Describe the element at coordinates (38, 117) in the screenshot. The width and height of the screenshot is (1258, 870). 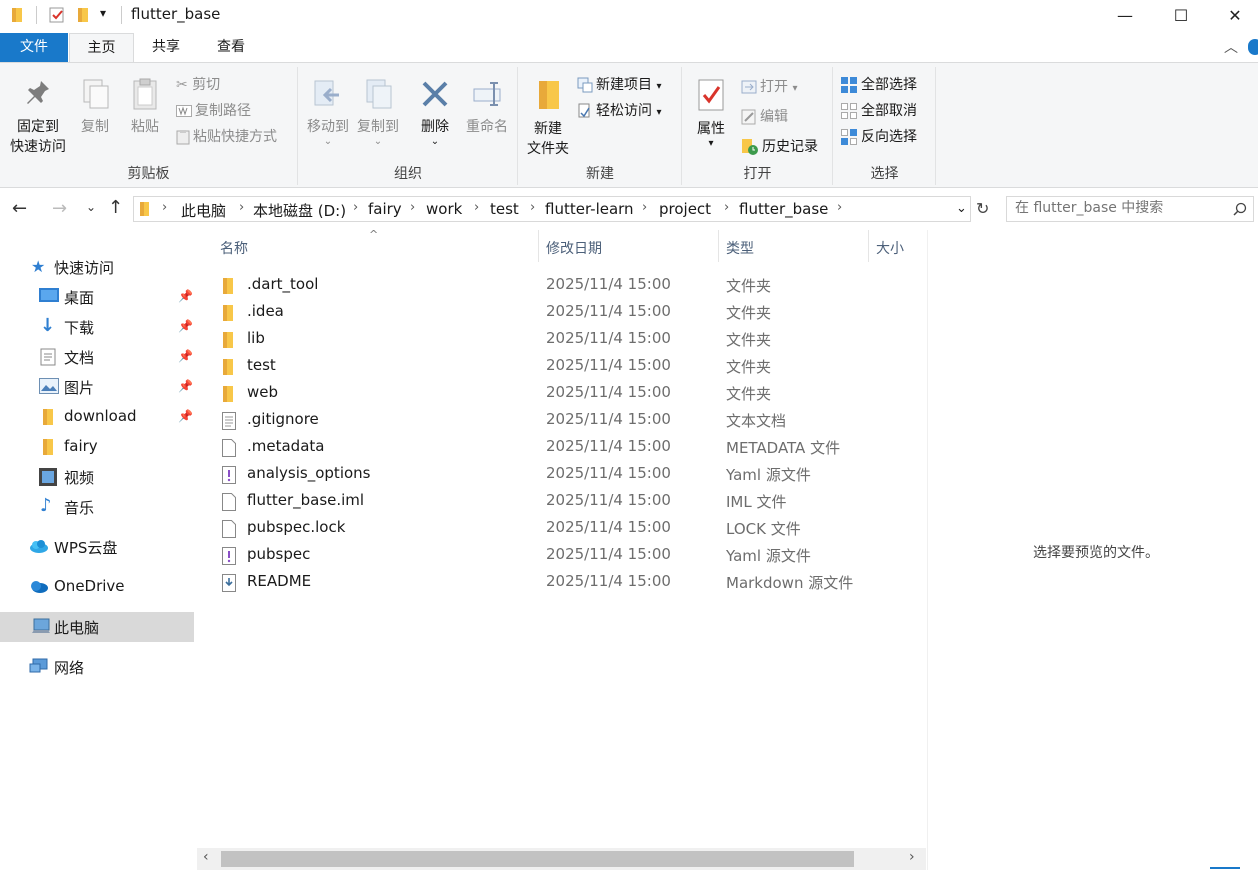
I see `pin-to-quick-access-button: 固定到 快速访问` at that location.